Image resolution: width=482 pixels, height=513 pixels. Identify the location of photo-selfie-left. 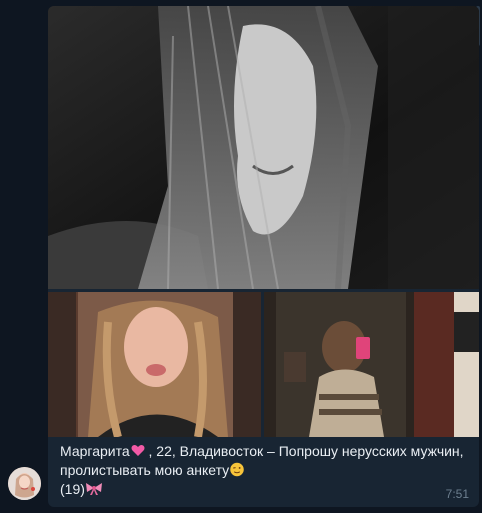
(154, 364).